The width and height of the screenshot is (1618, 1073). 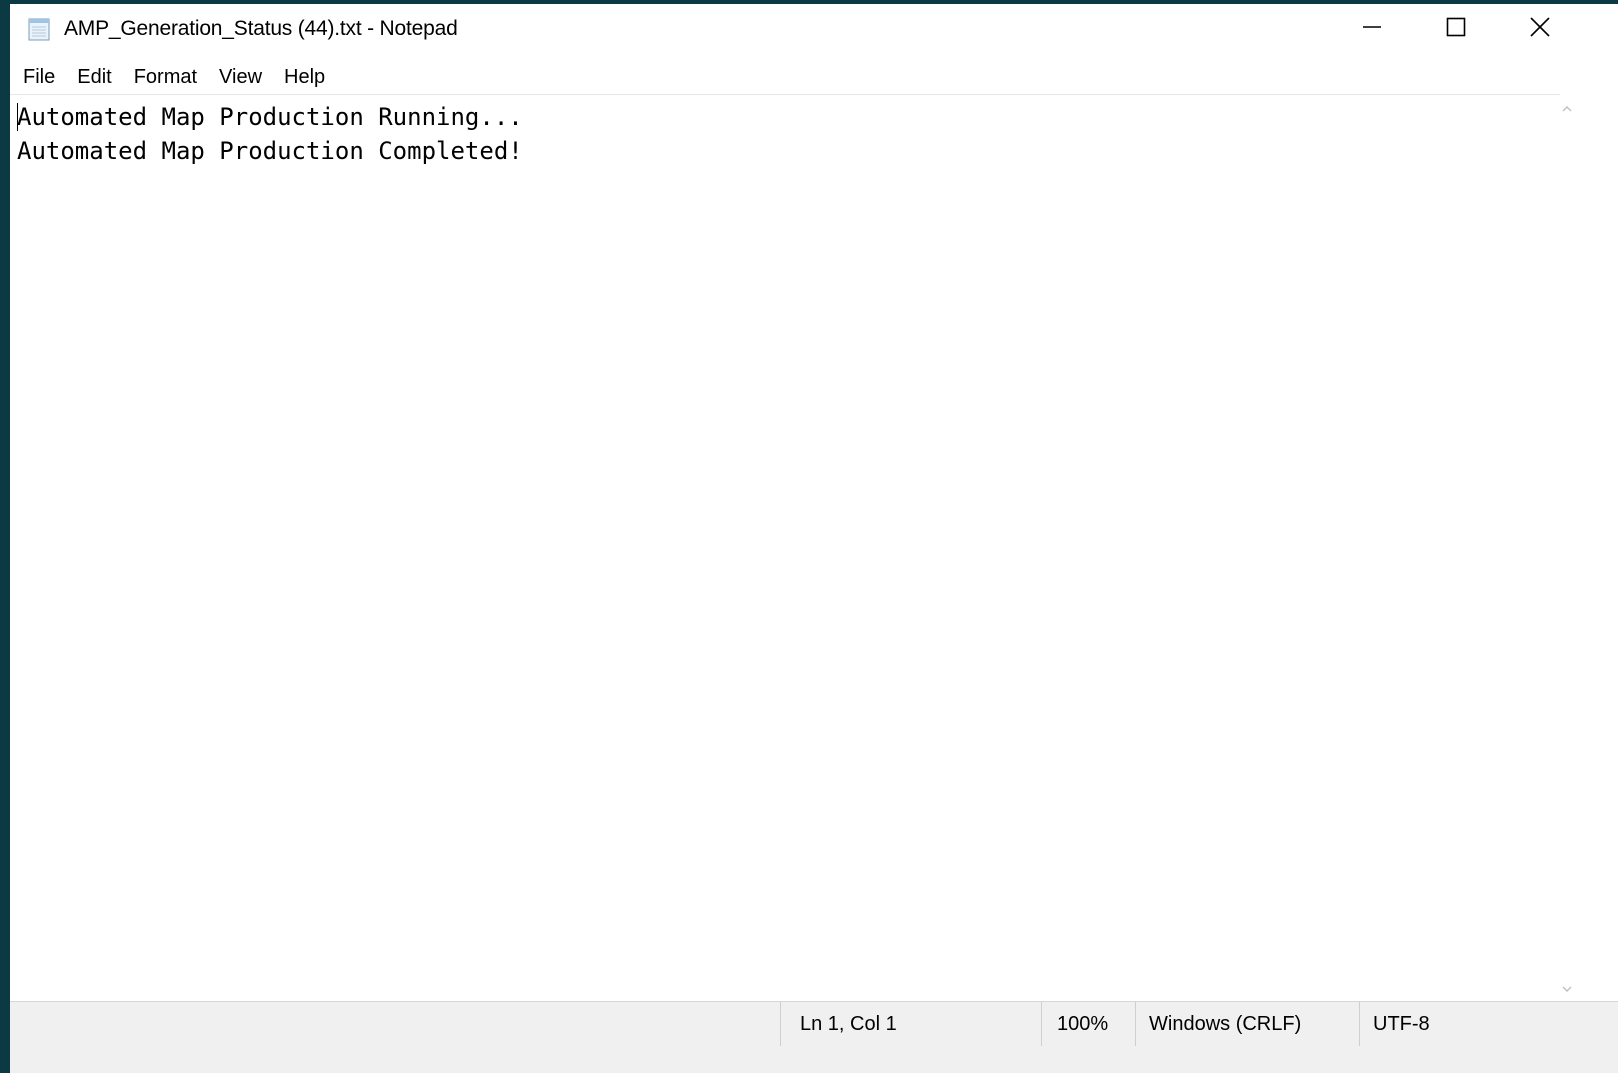 I want to click on status-bar: Ln 1, Col 1 100% Windows (CRLF) UTF-8, so click(x=814, y=1037).